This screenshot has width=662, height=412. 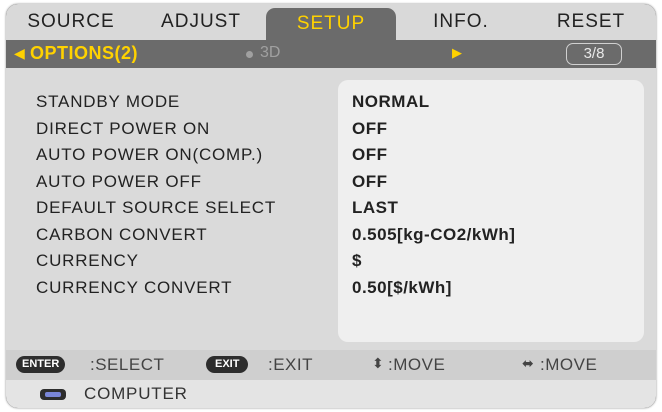 I want to click on exit-key-badge: EXIT, so click(x=227, y=364).